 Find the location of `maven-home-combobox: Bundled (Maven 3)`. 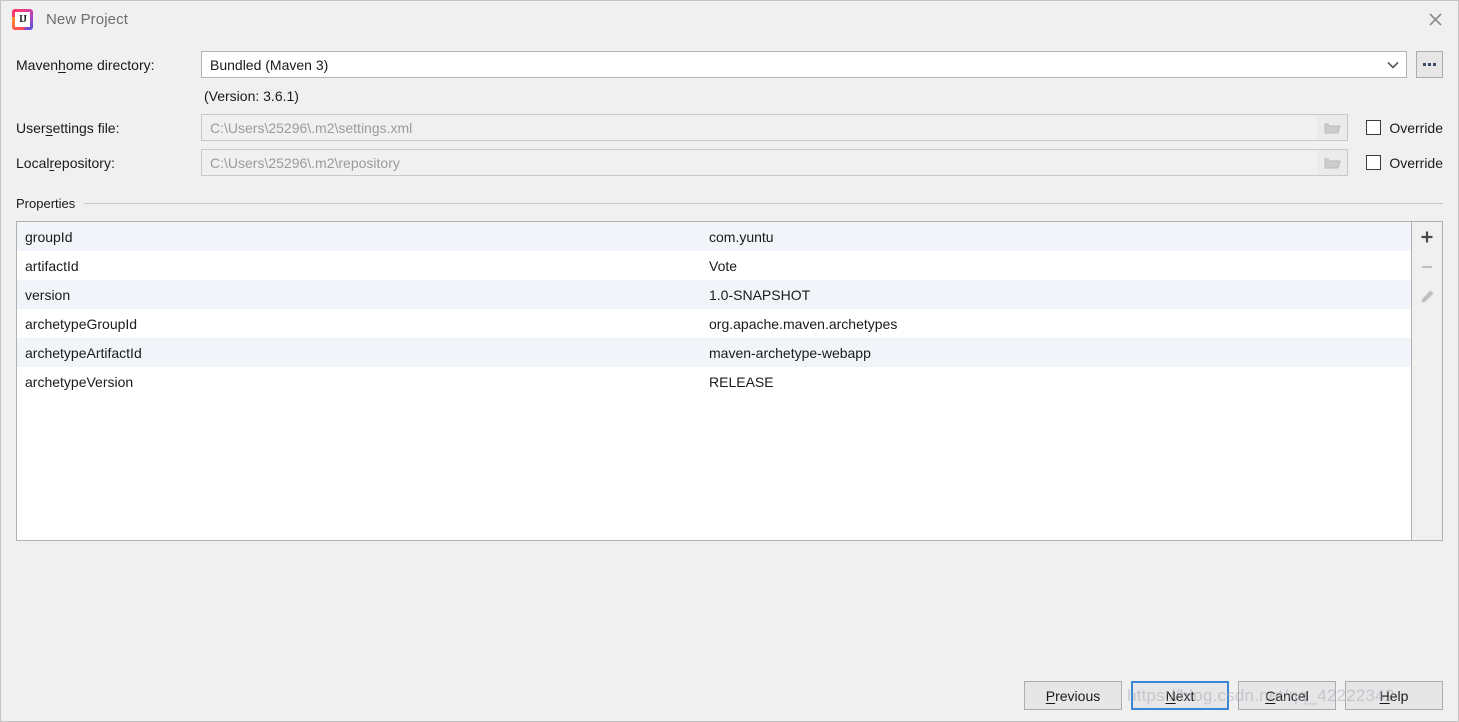

maven-home-combobox: Bundled (Maven 3) is located at coordinates (804, 64).